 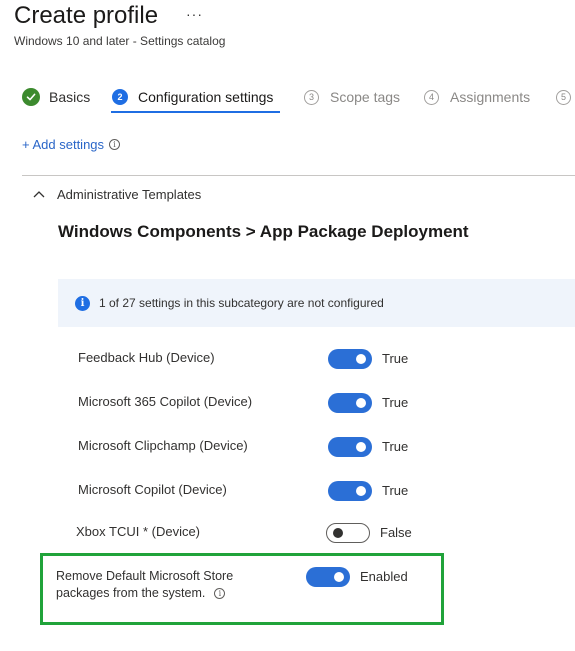 I want to click on setting-label-microsoft-clipchamp: Microsoft Clipchamp (Device), so click(x=163, y=445).